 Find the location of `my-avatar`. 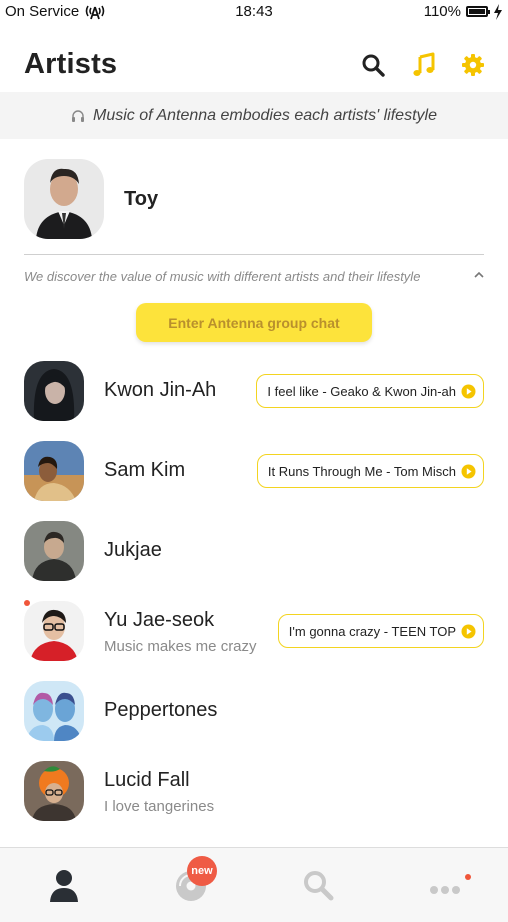

my-avatar is located at coordinates (64, 199).